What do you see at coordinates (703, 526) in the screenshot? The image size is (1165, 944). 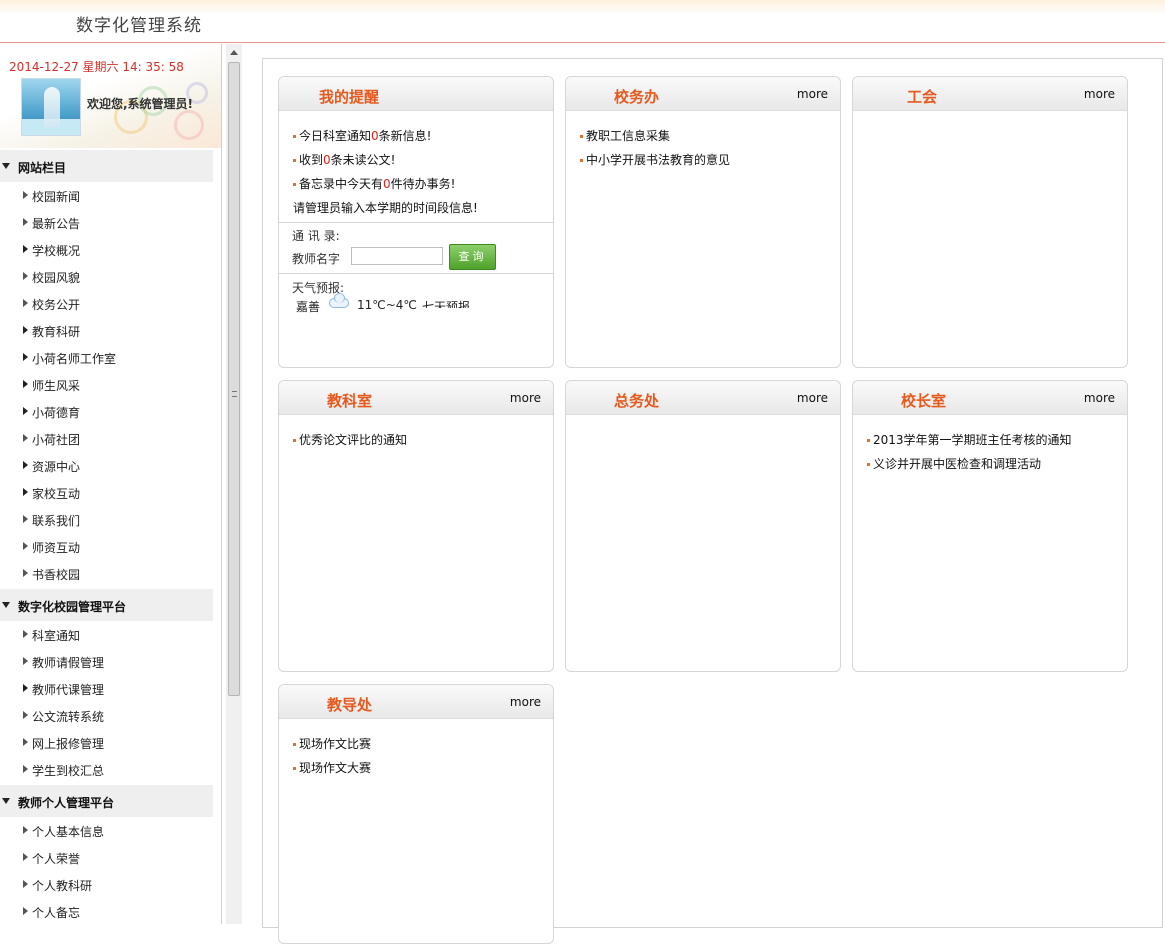 I see `panel-general-affairs: 总务处 more` at bounding box center [703, 526].